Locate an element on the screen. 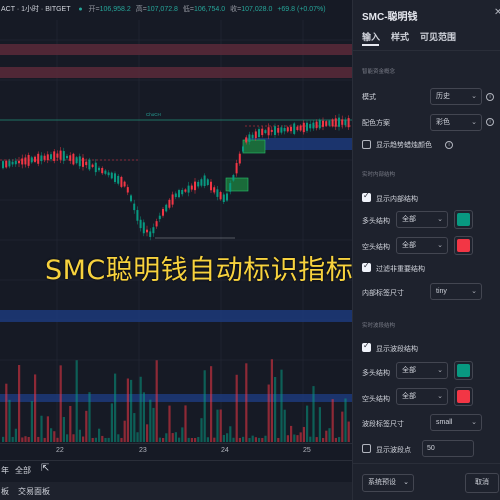  show-internal-checkbox is located at coordinates (366, 196).